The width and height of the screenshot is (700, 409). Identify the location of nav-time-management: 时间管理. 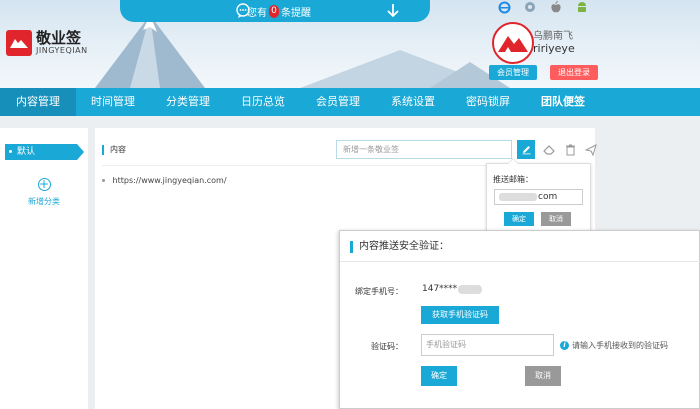
(113, 102).